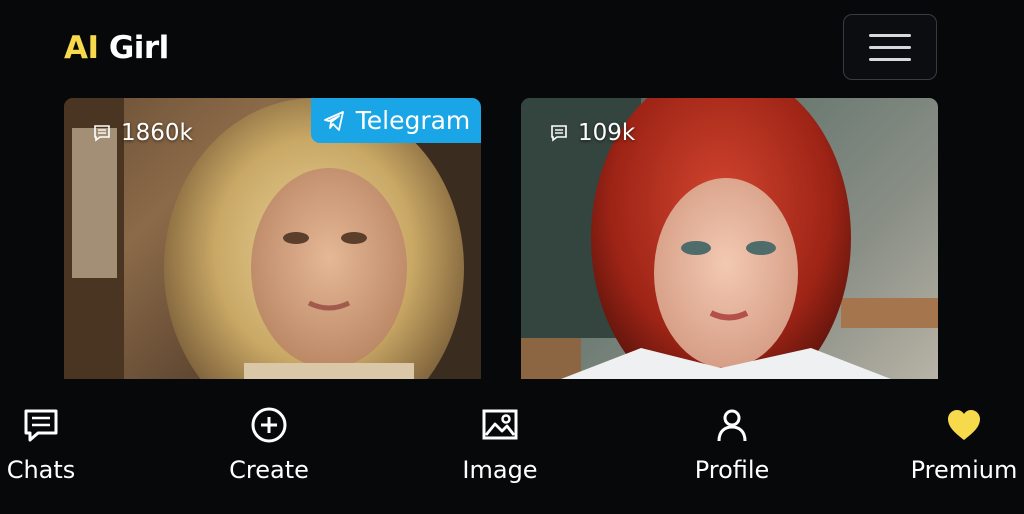 This screenshot has height=514, width=1024. I want to click on logo-ai-text: AI, so click(81, 48).